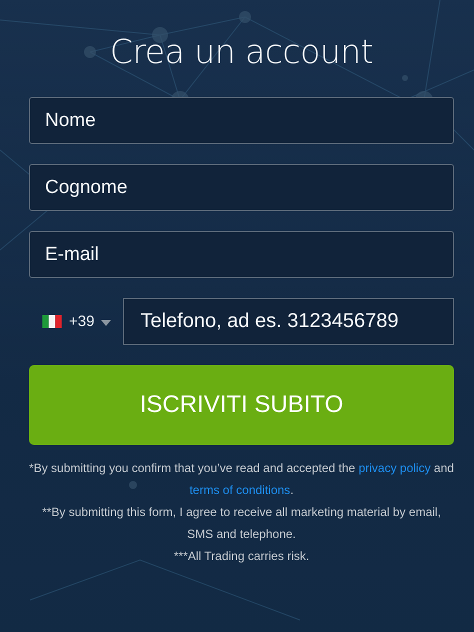 This screenshot has height=632, width=474. Describe the element at coordinates (52, 321) in the screenshot. I see `flag-icon` at that location.